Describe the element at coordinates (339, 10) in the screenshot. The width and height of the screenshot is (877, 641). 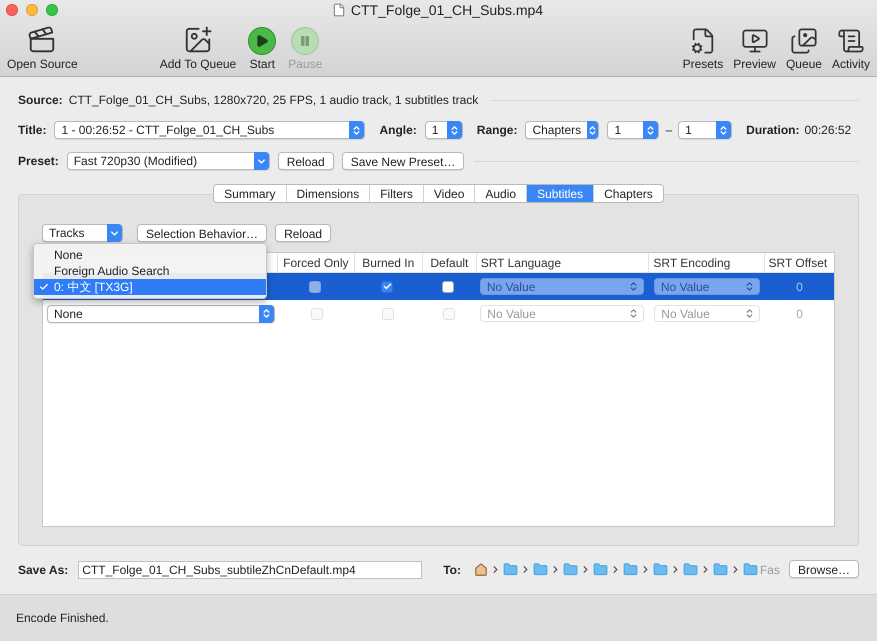
I see `document-icon` at that location.